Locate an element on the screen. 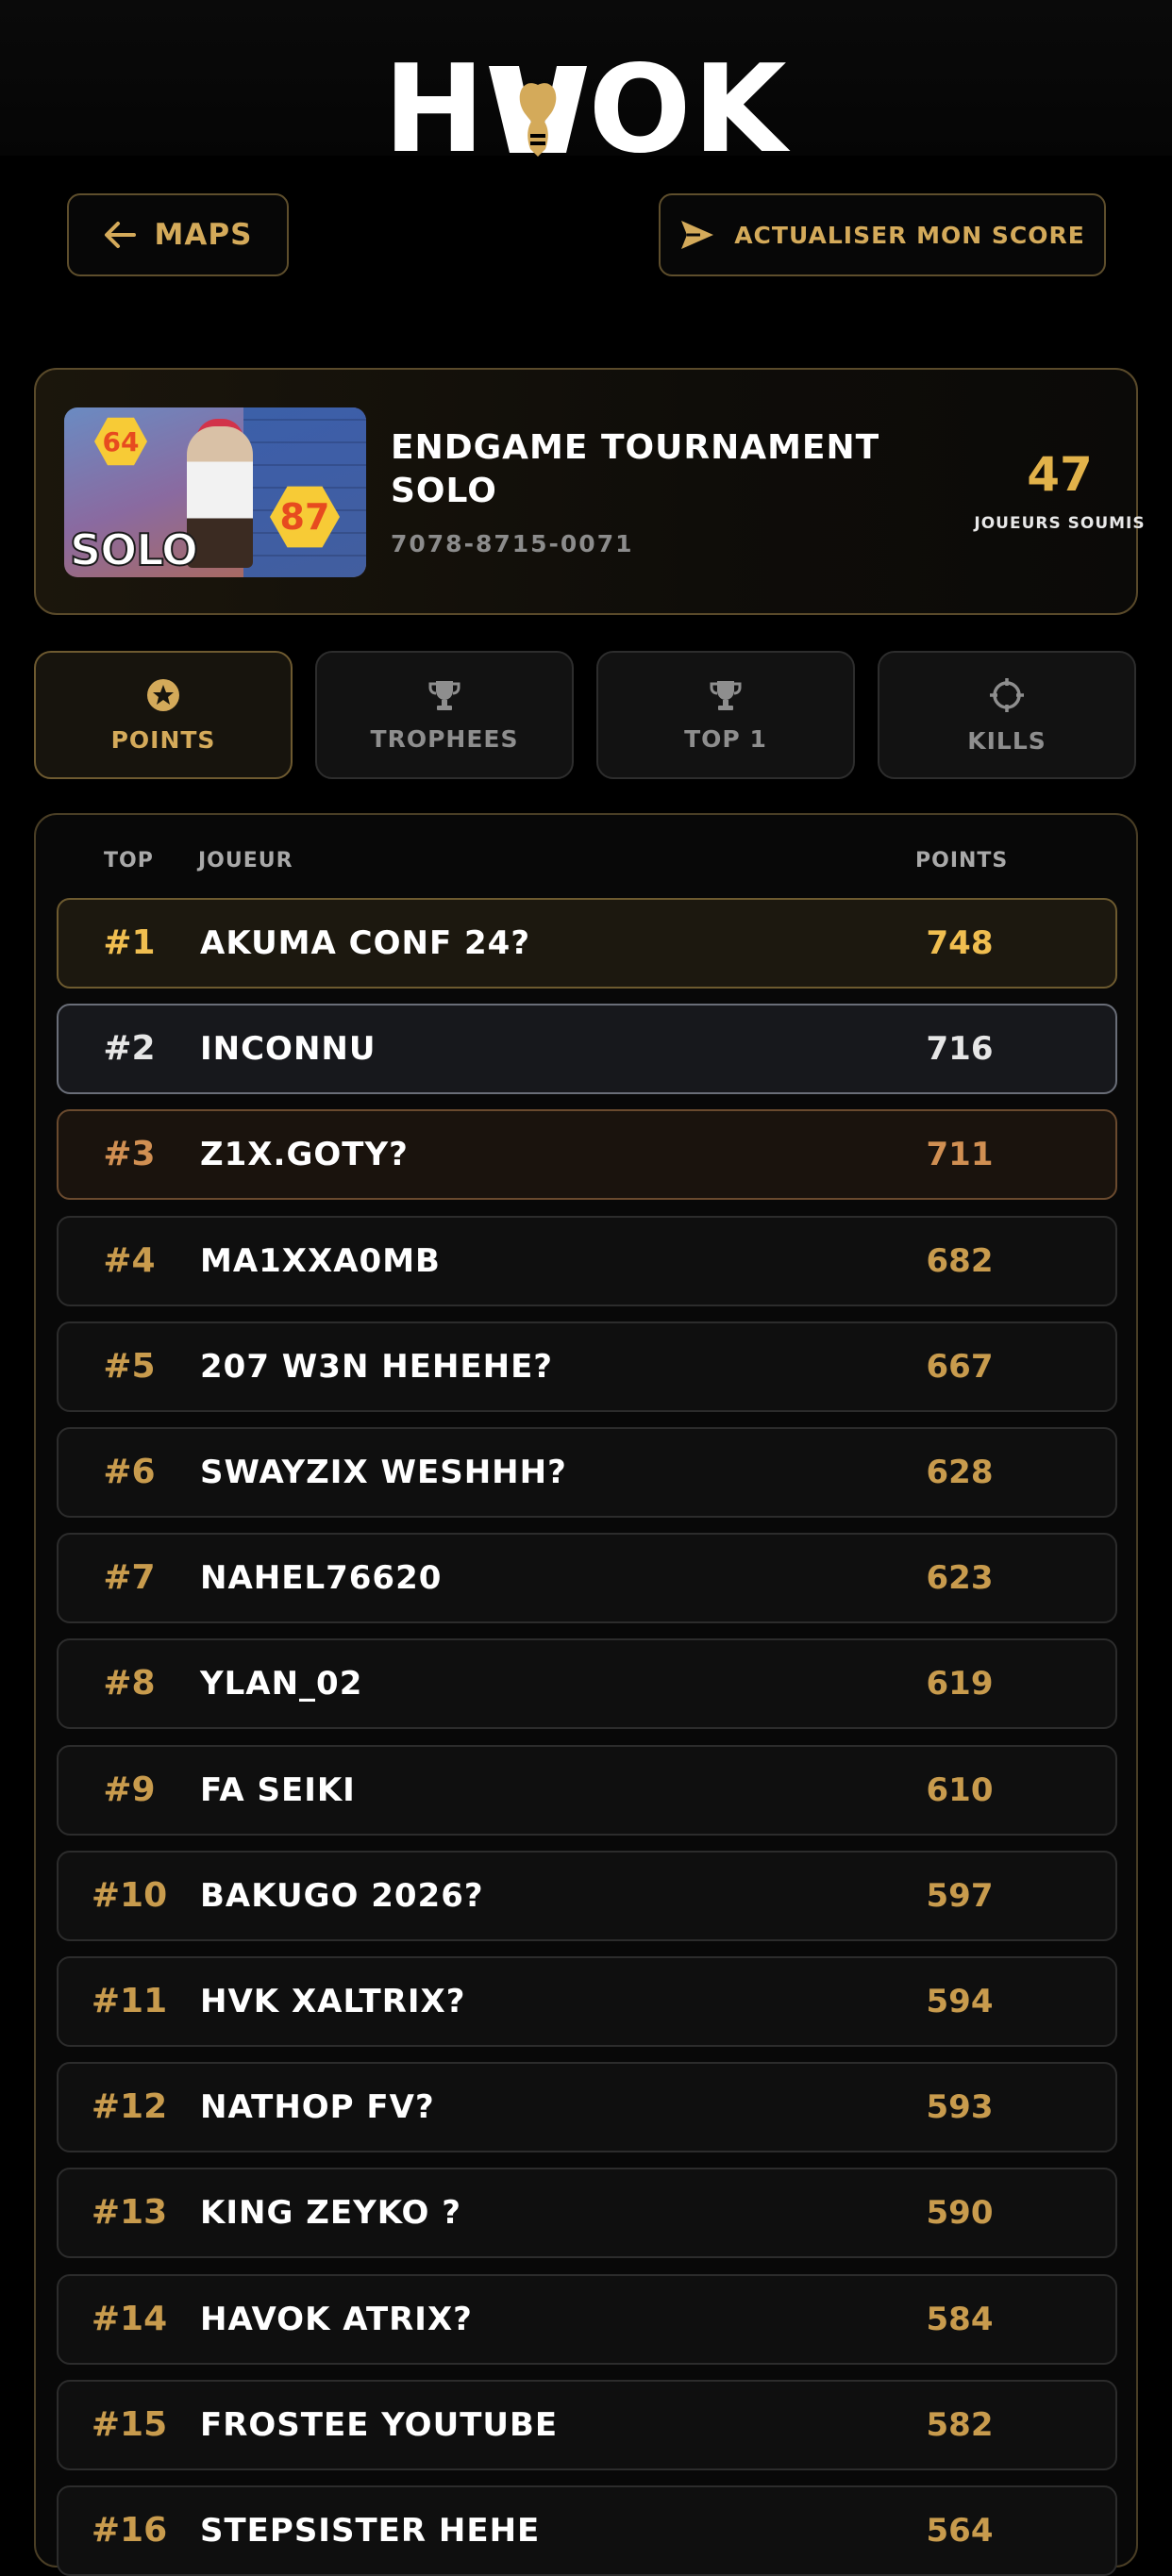 The image size is (1172, 2576). row-points: 667 is located at coordinates (960, 1367).